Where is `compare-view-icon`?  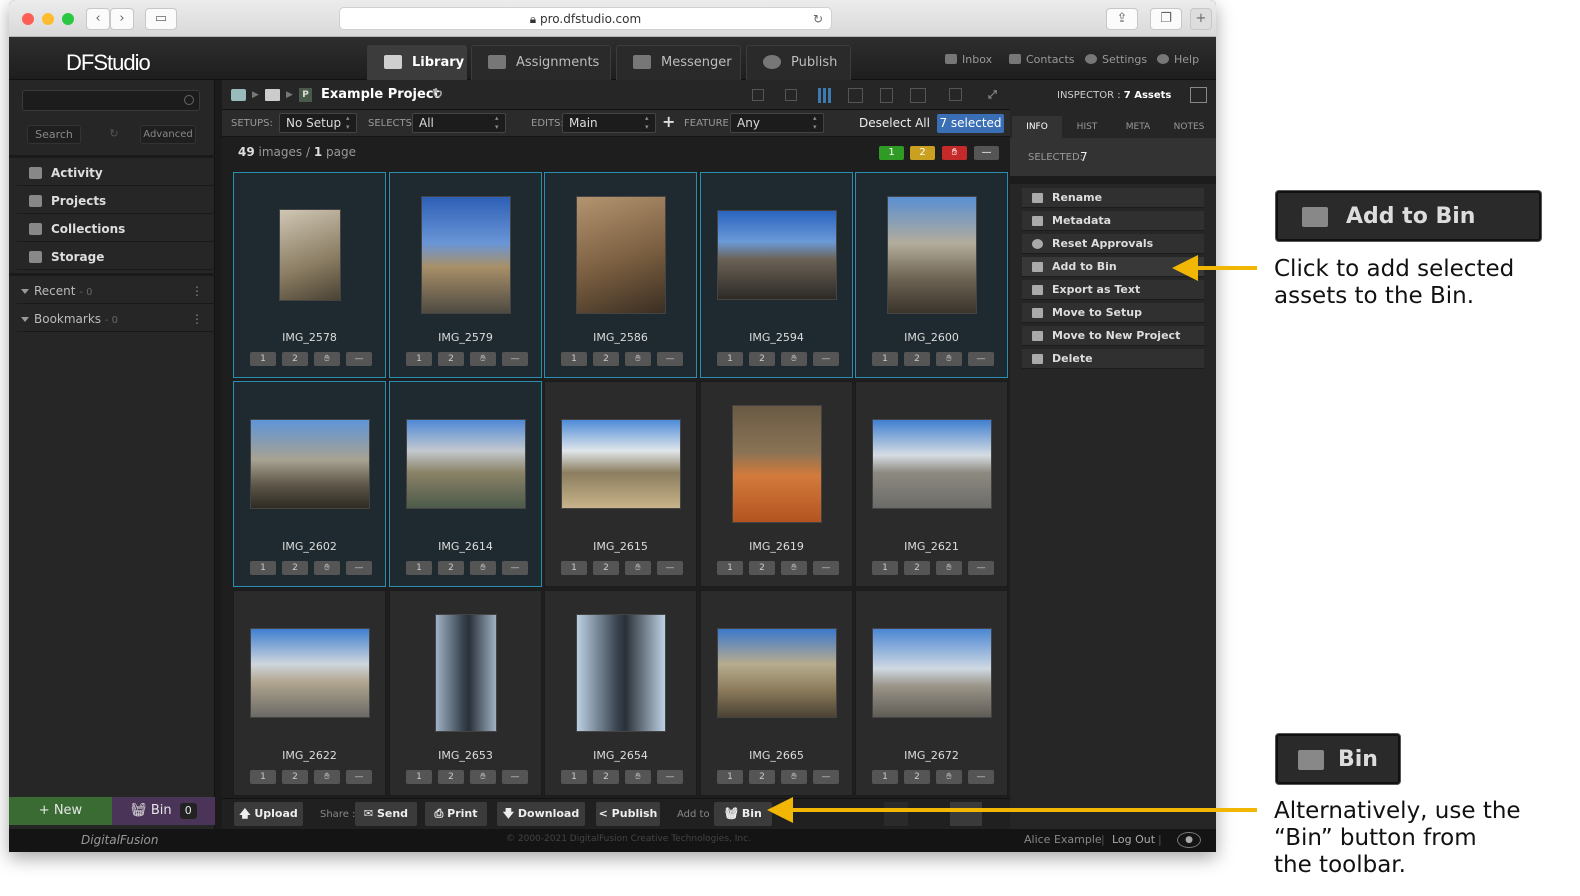
compare-view-icon is located at coordinates (918, 95).